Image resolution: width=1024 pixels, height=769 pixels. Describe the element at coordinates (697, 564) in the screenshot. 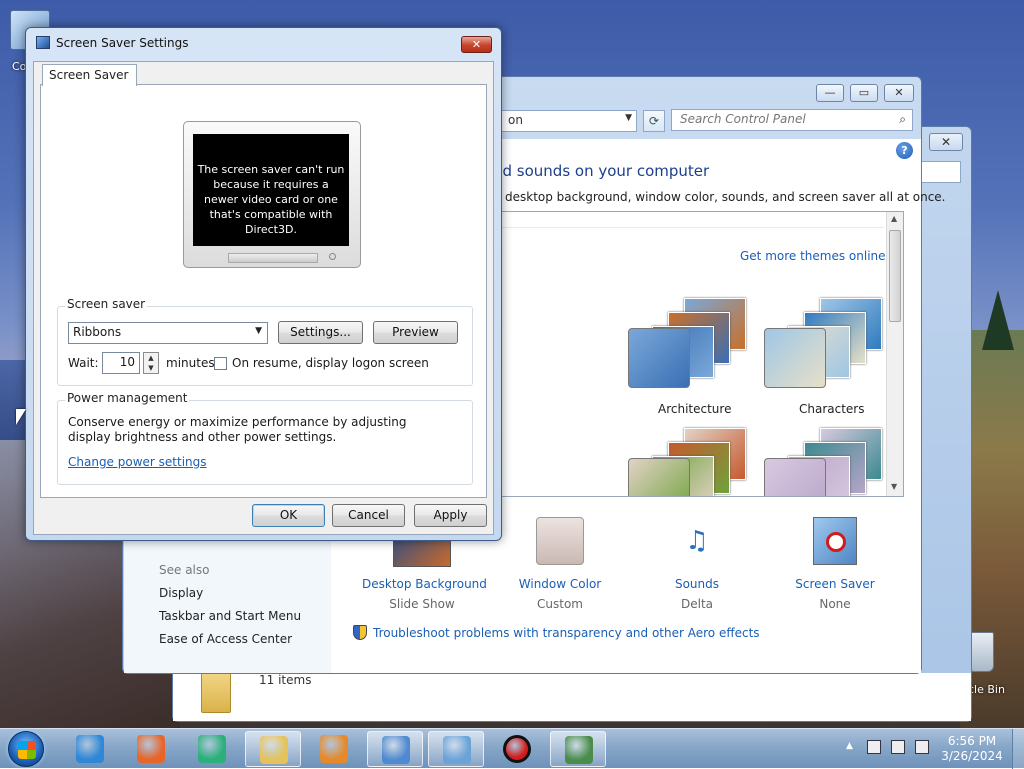

I see `sounds-item: ♫ Sounds Delta` at that location.